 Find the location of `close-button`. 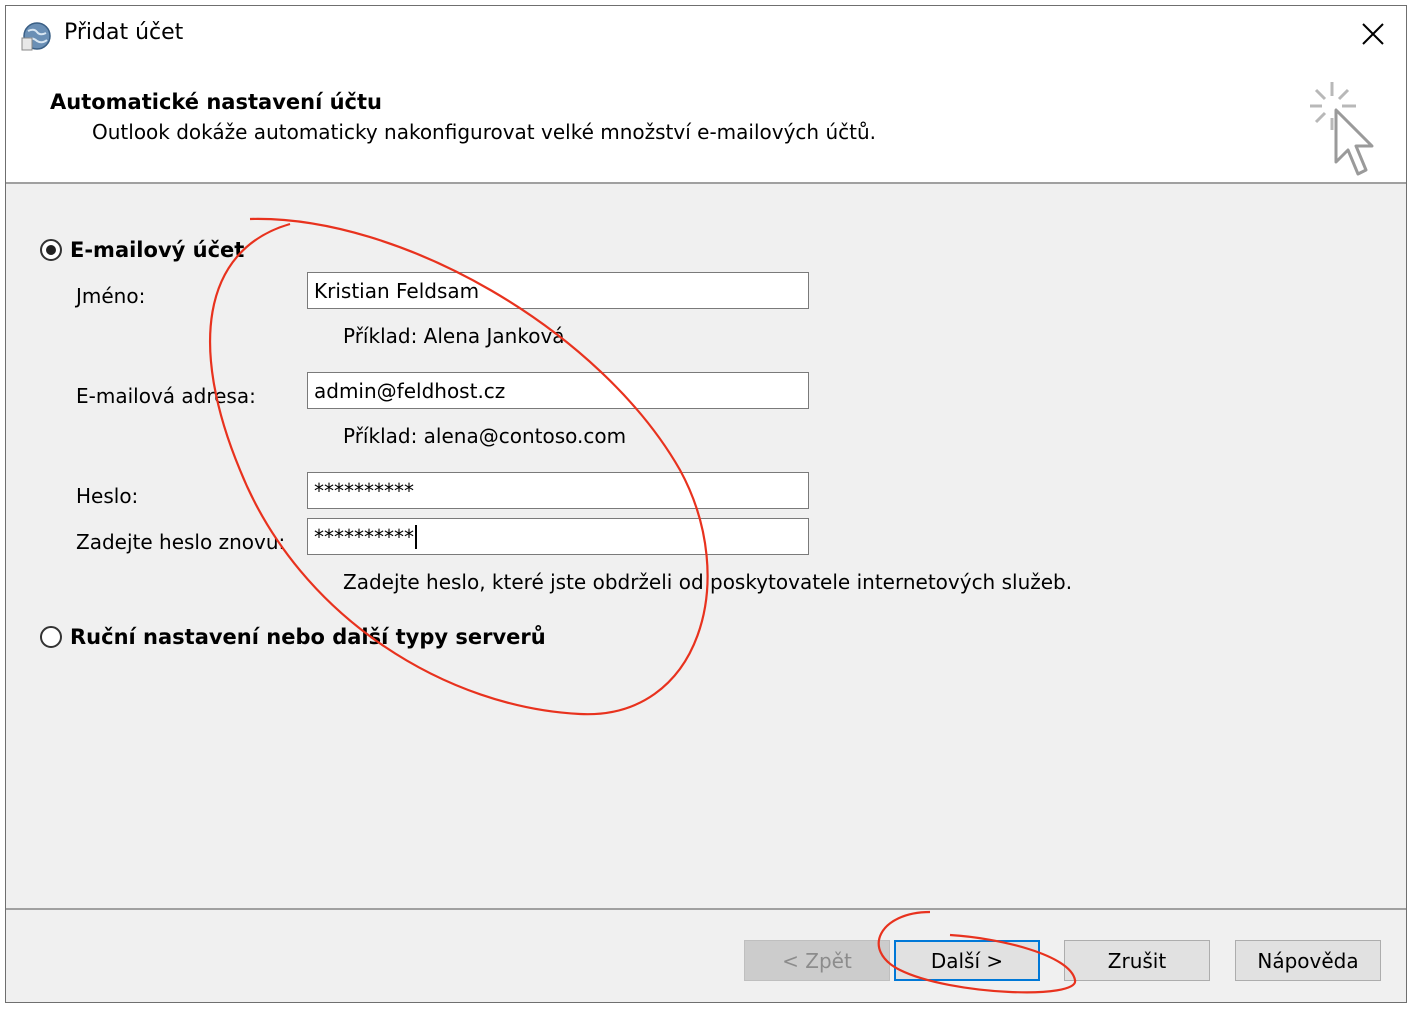

close-button is located at coordinates (1373, 34).